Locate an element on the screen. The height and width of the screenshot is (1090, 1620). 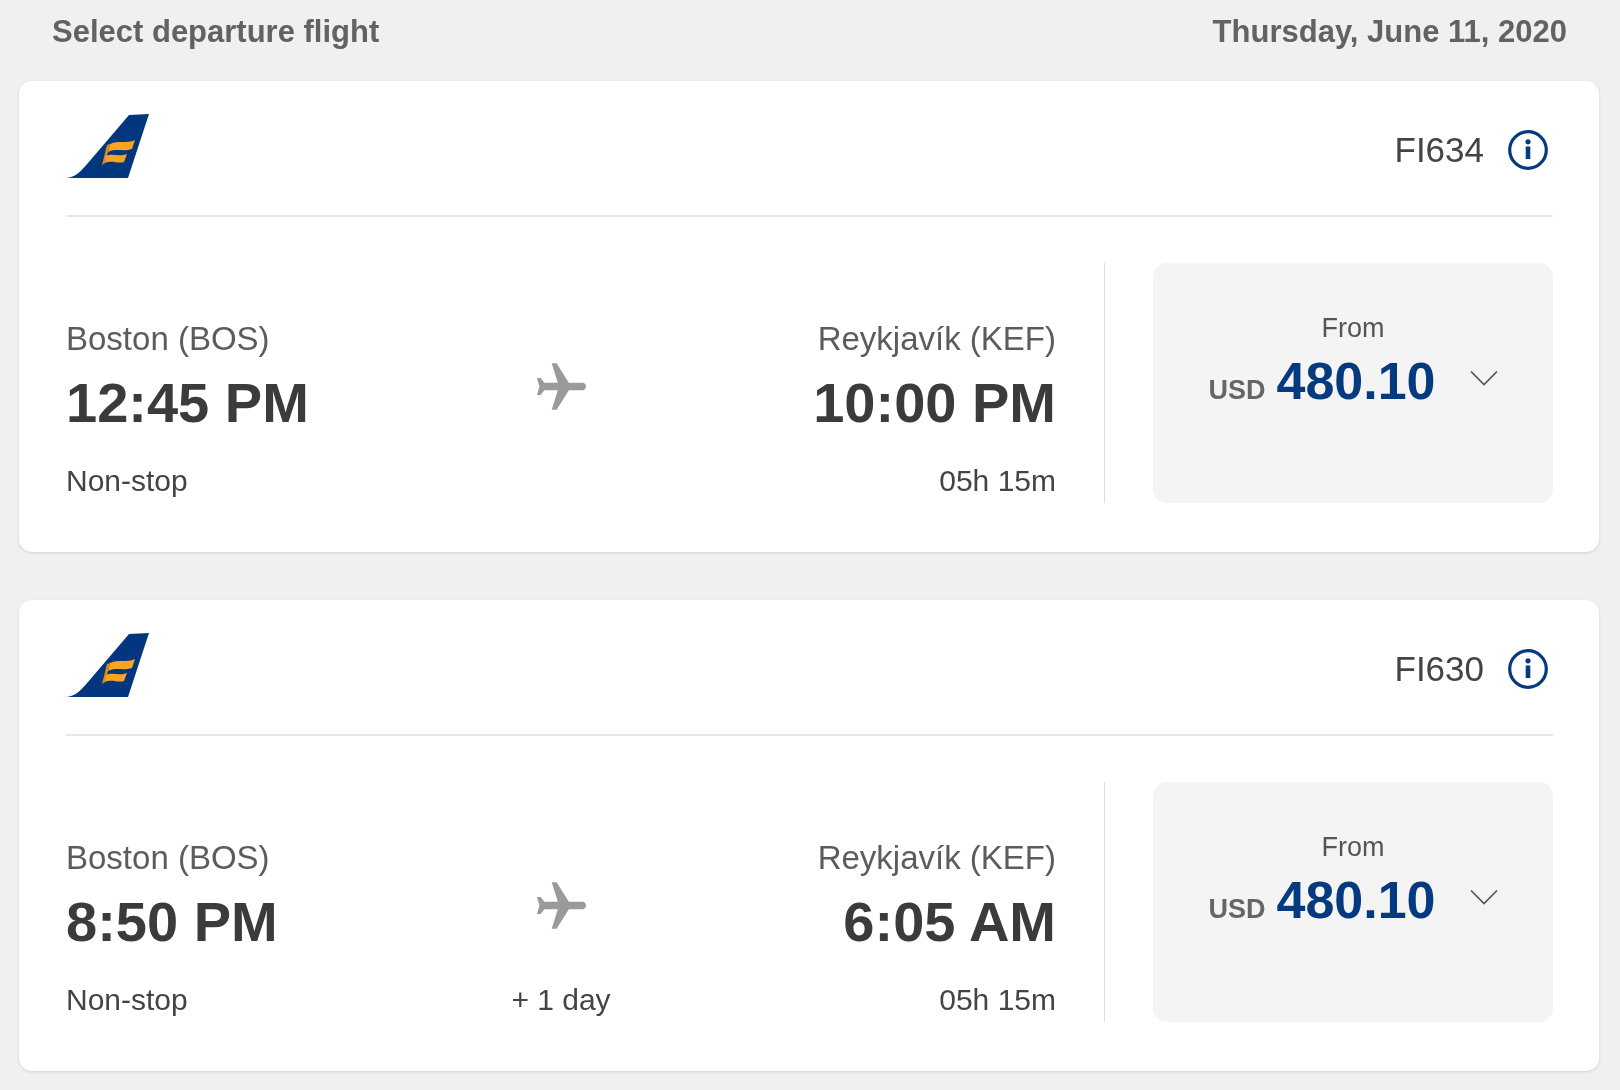
flight-number: FI634 is located at coordinates (1439, 150).